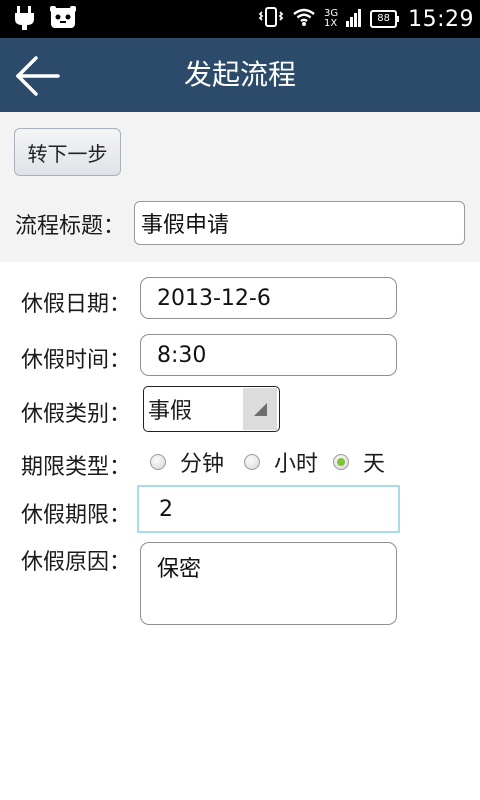  Describe the element at coordinates (185, 225) in the screenshot. I see `flow-title-value: 事假申请` at that location.